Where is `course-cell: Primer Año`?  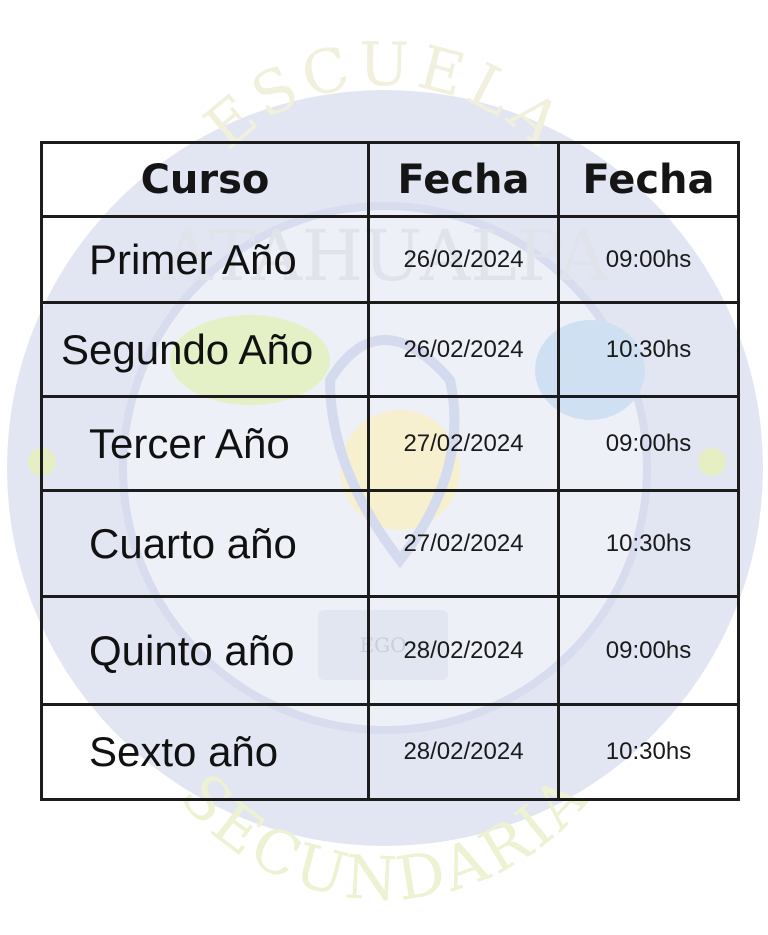 course-cell: Primer Año is located at coordinates (205, 259).